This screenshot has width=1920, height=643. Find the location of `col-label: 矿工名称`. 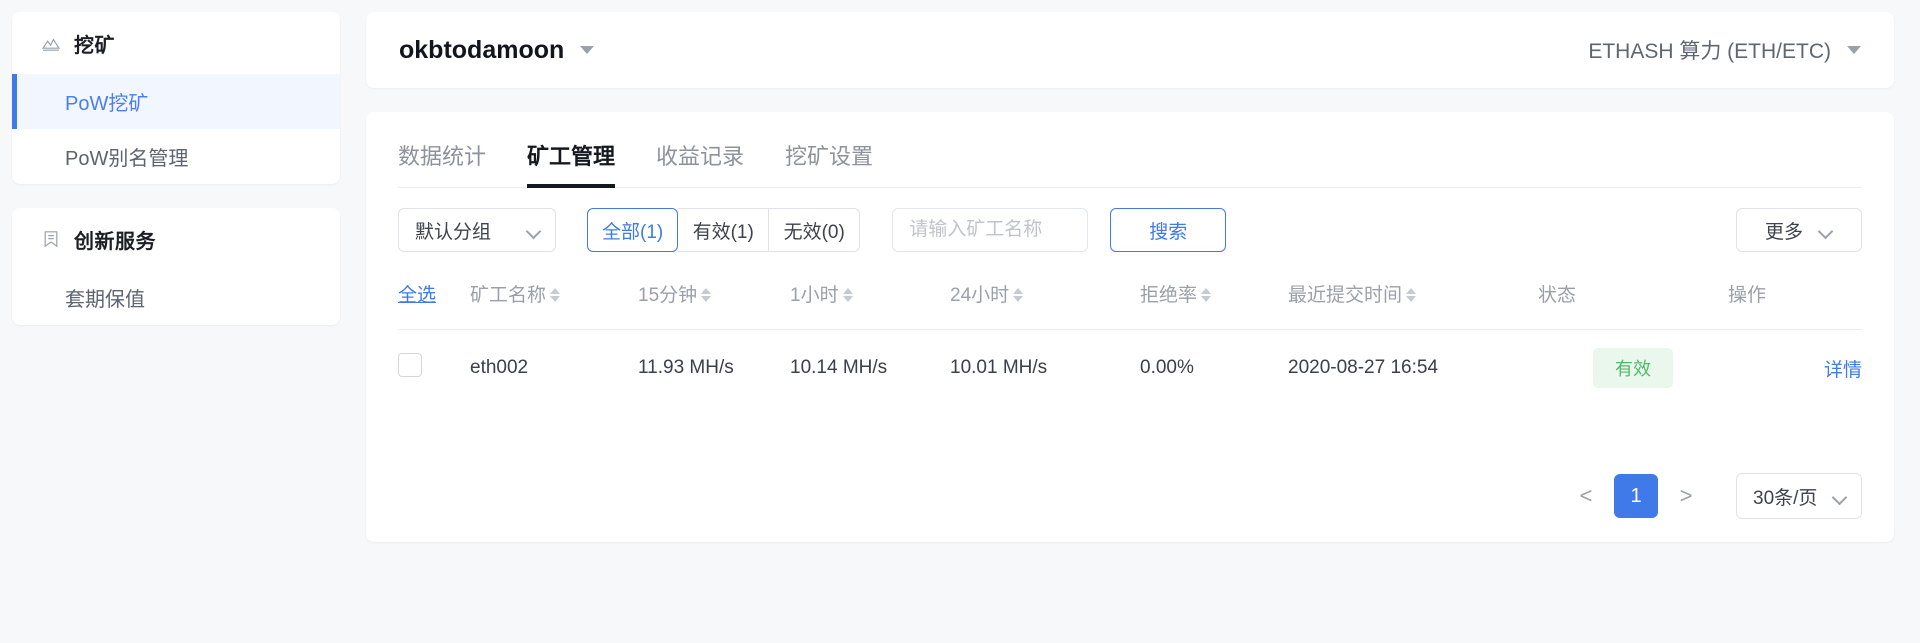

col-label: 矿工名称 is located at coordinates (508, 295).